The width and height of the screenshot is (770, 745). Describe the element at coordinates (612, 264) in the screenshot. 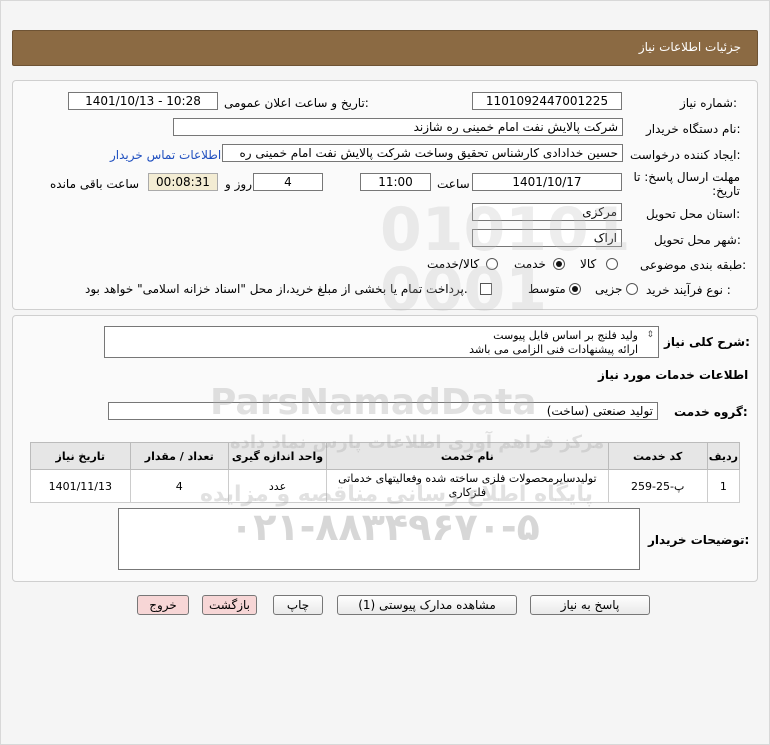

I see `category-option-goods-radio` at that location.